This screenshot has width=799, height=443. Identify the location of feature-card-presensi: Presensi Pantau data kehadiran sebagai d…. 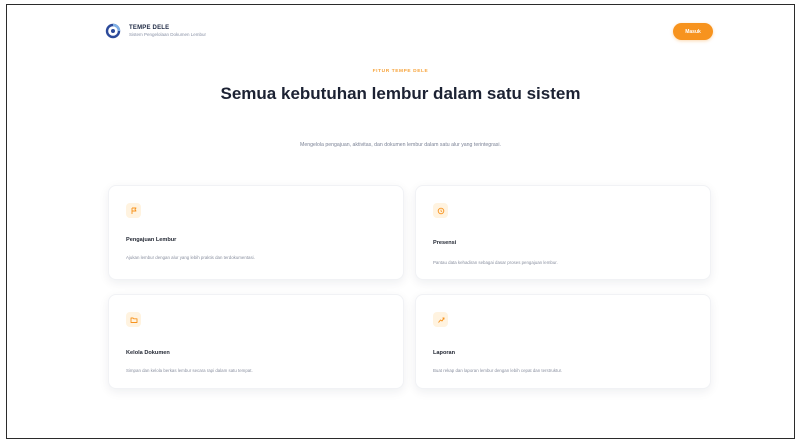
(563, 232).